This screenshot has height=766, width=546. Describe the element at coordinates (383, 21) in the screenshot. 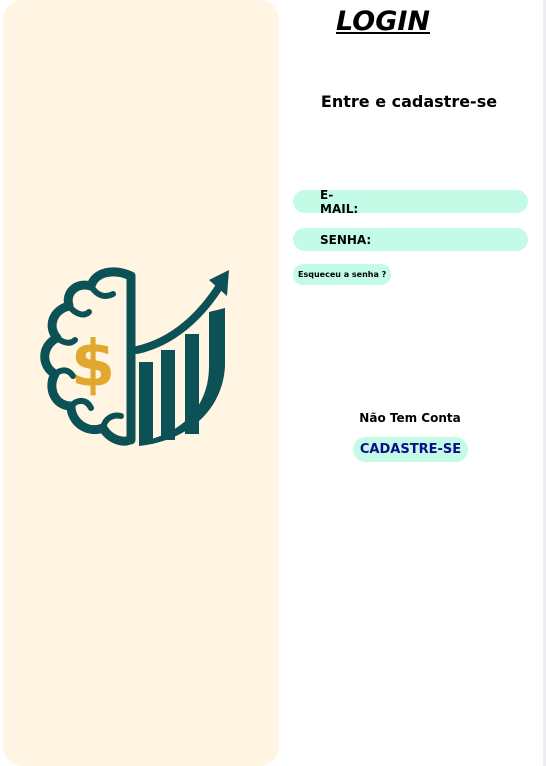

I see `page-title: LOGIN` at that location.